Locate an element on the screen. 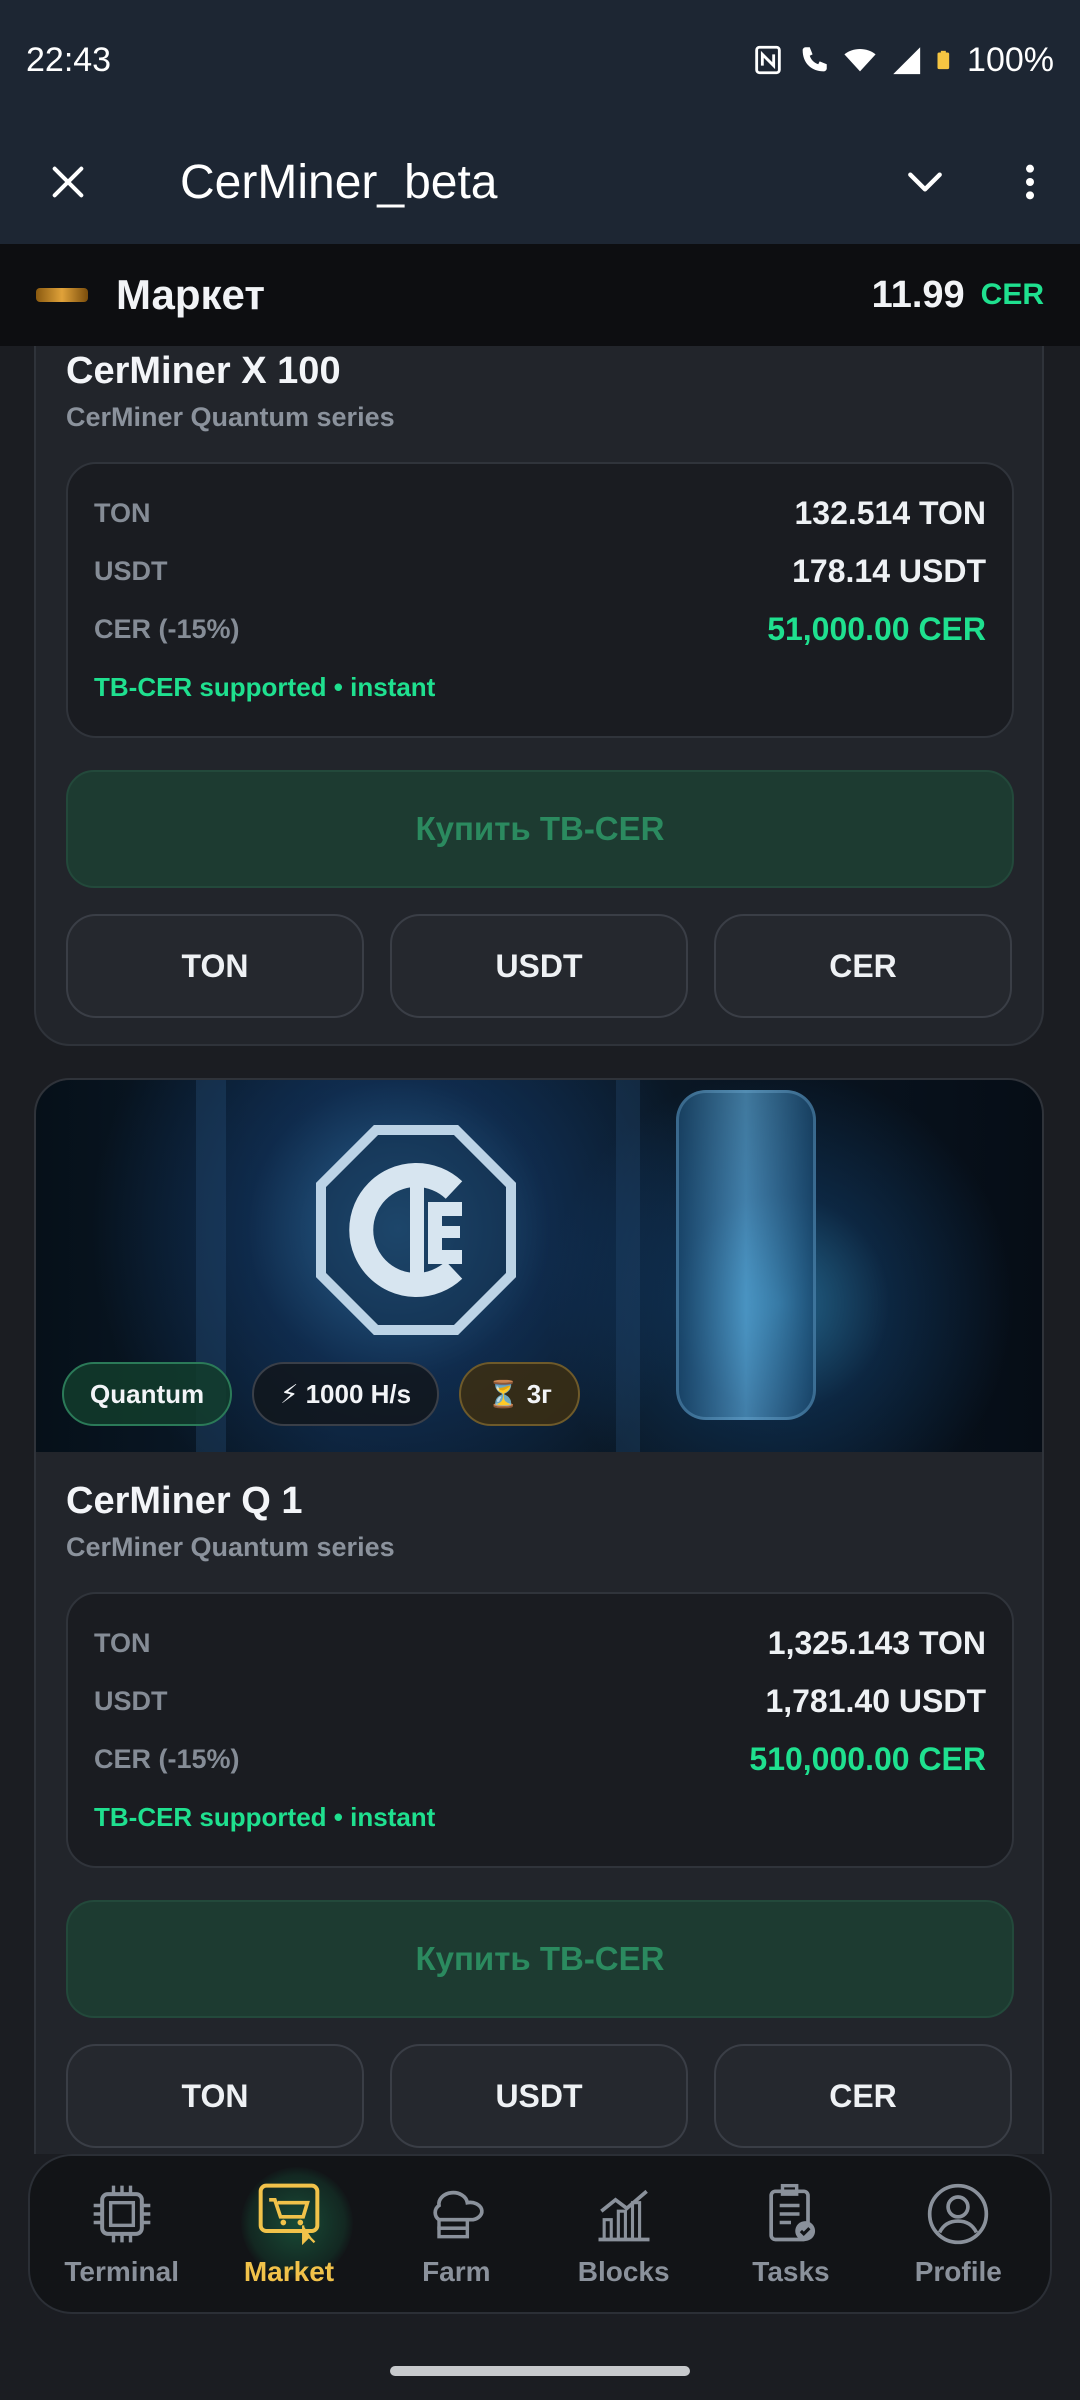 The height and width of the screenshot is (2400, 1080). price-value: 178.14 USDT is located at coordinates (889, 570).